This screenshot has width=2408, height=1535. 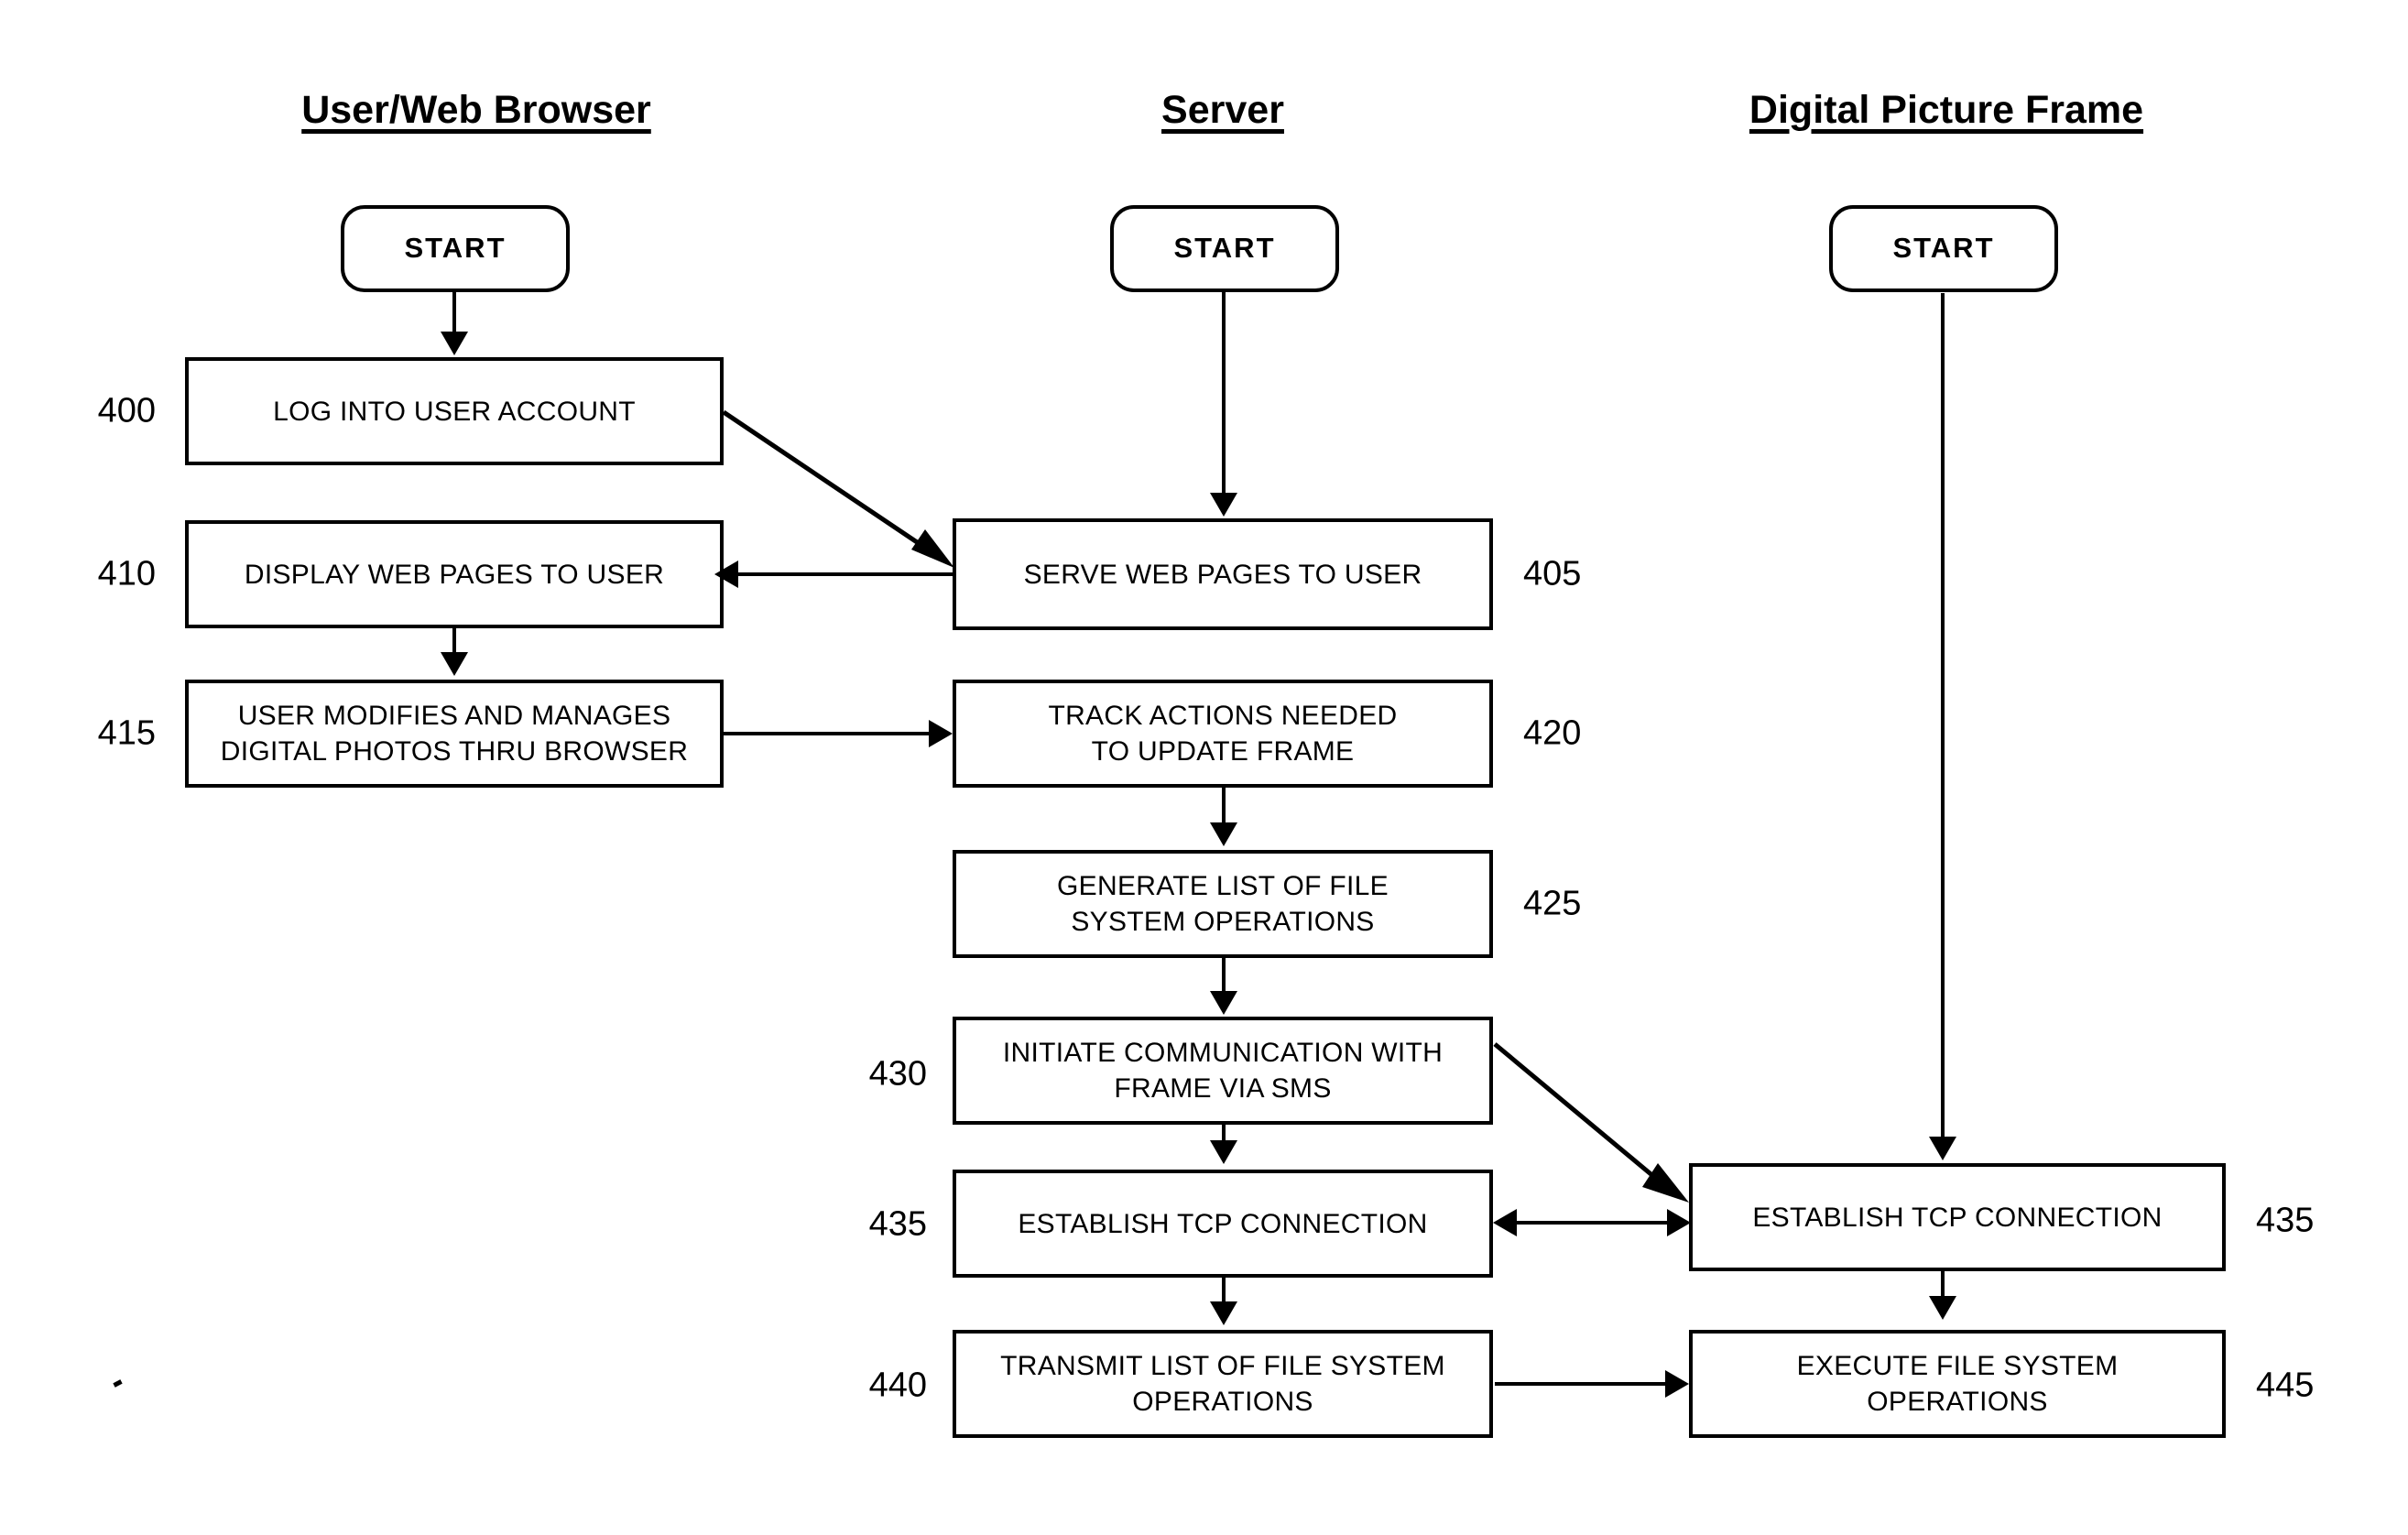 I want to click on connector-430-to-435-frame, so click(x=1591, y=1122).